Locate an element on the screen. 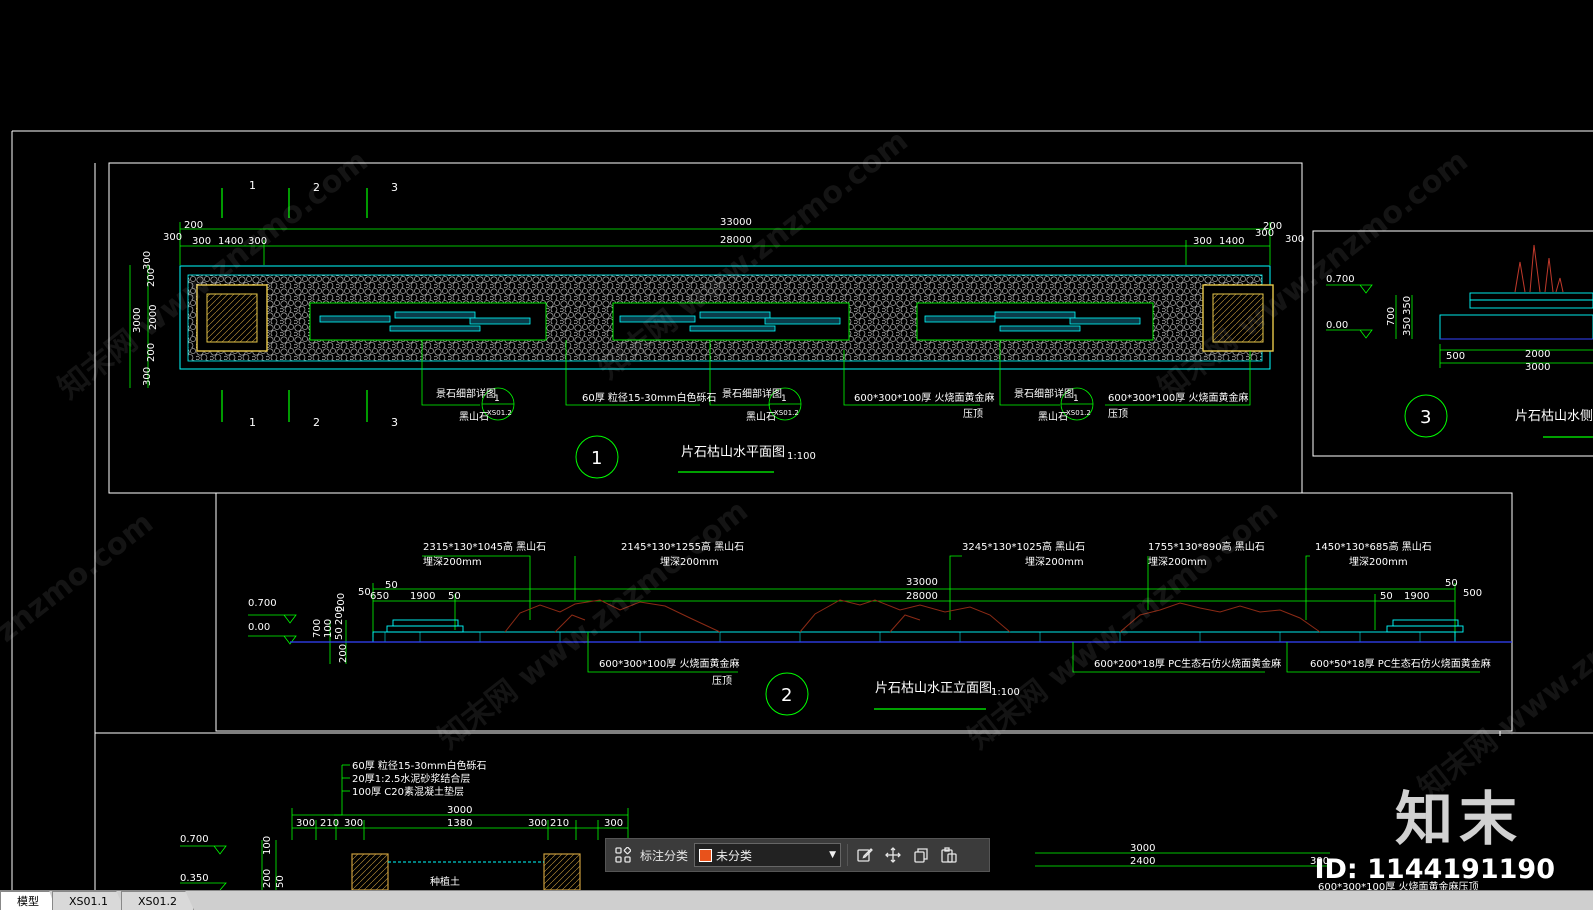 This screenshot has height=910, width=1593. section-mark-1-top: 1 is located at coordinates (252, 185).